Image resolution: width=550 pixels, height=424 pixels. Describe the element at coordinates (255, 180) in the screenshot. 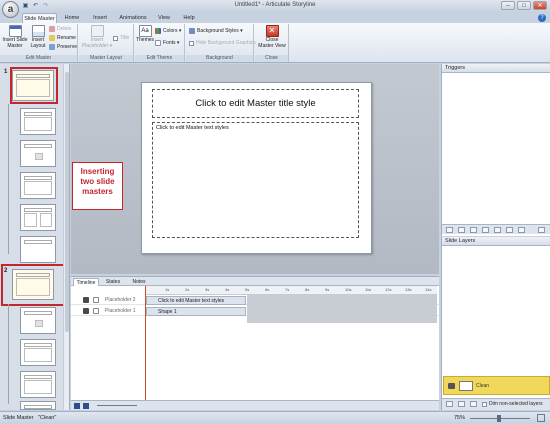

I see `body-placeholder: Click to edit Master text styles` at that location.